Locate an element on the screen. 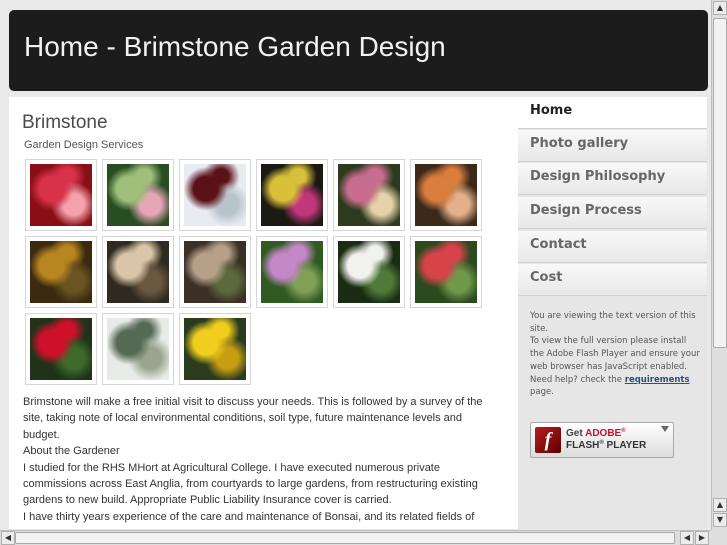 Image resolution: width=727 pixels, height=545 pixels. photo-red-poppy-icon is located at coordinates (446, 272).